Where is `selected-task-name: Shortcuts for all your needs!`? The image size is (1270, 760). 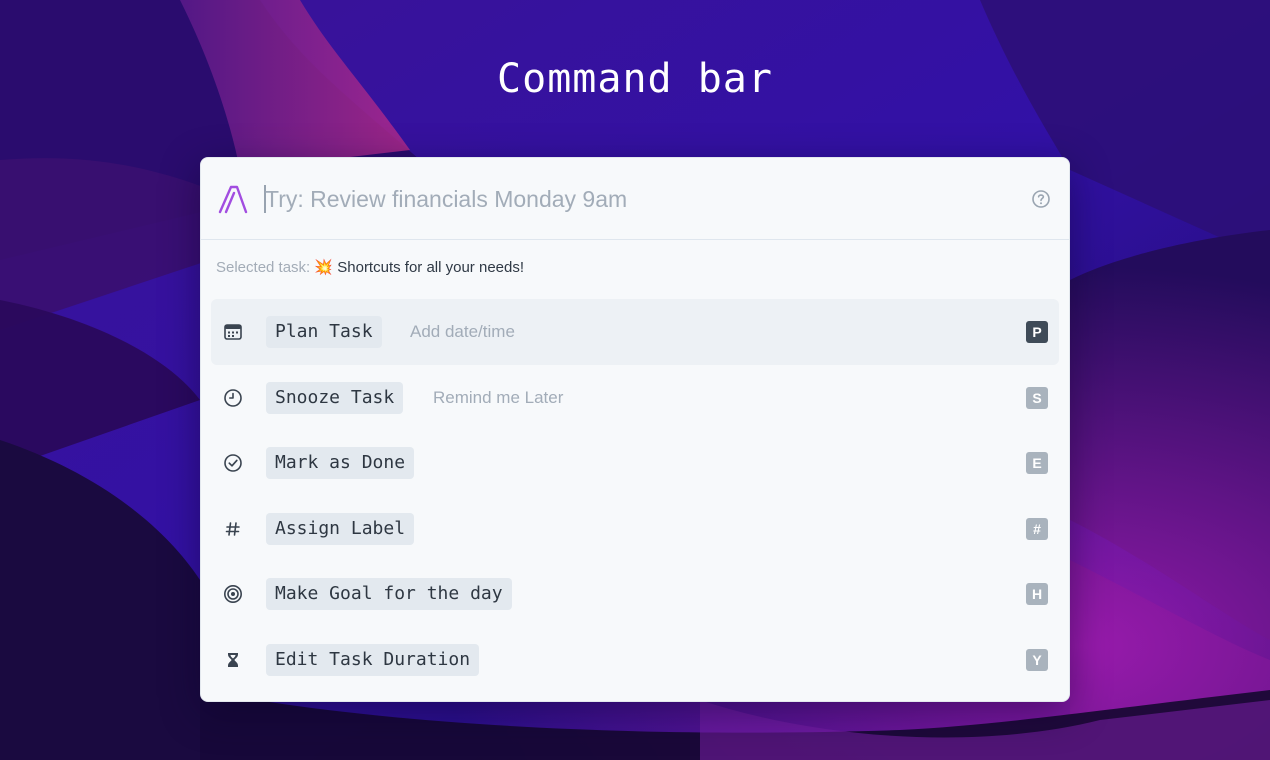 selected-task-name: Shortcuts for all your needs! is located at coordinates (431, 267).